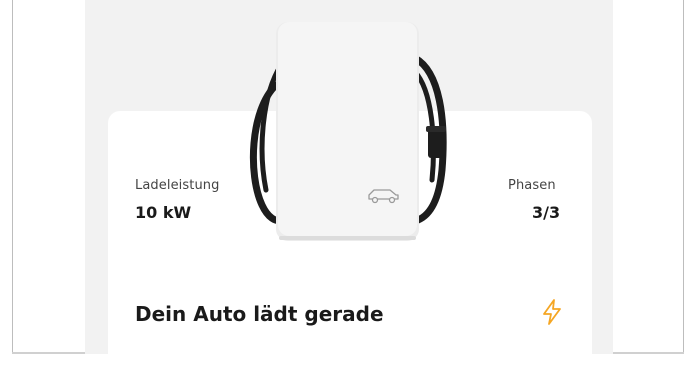  I want to click on plug-holder, so click(436, 143).